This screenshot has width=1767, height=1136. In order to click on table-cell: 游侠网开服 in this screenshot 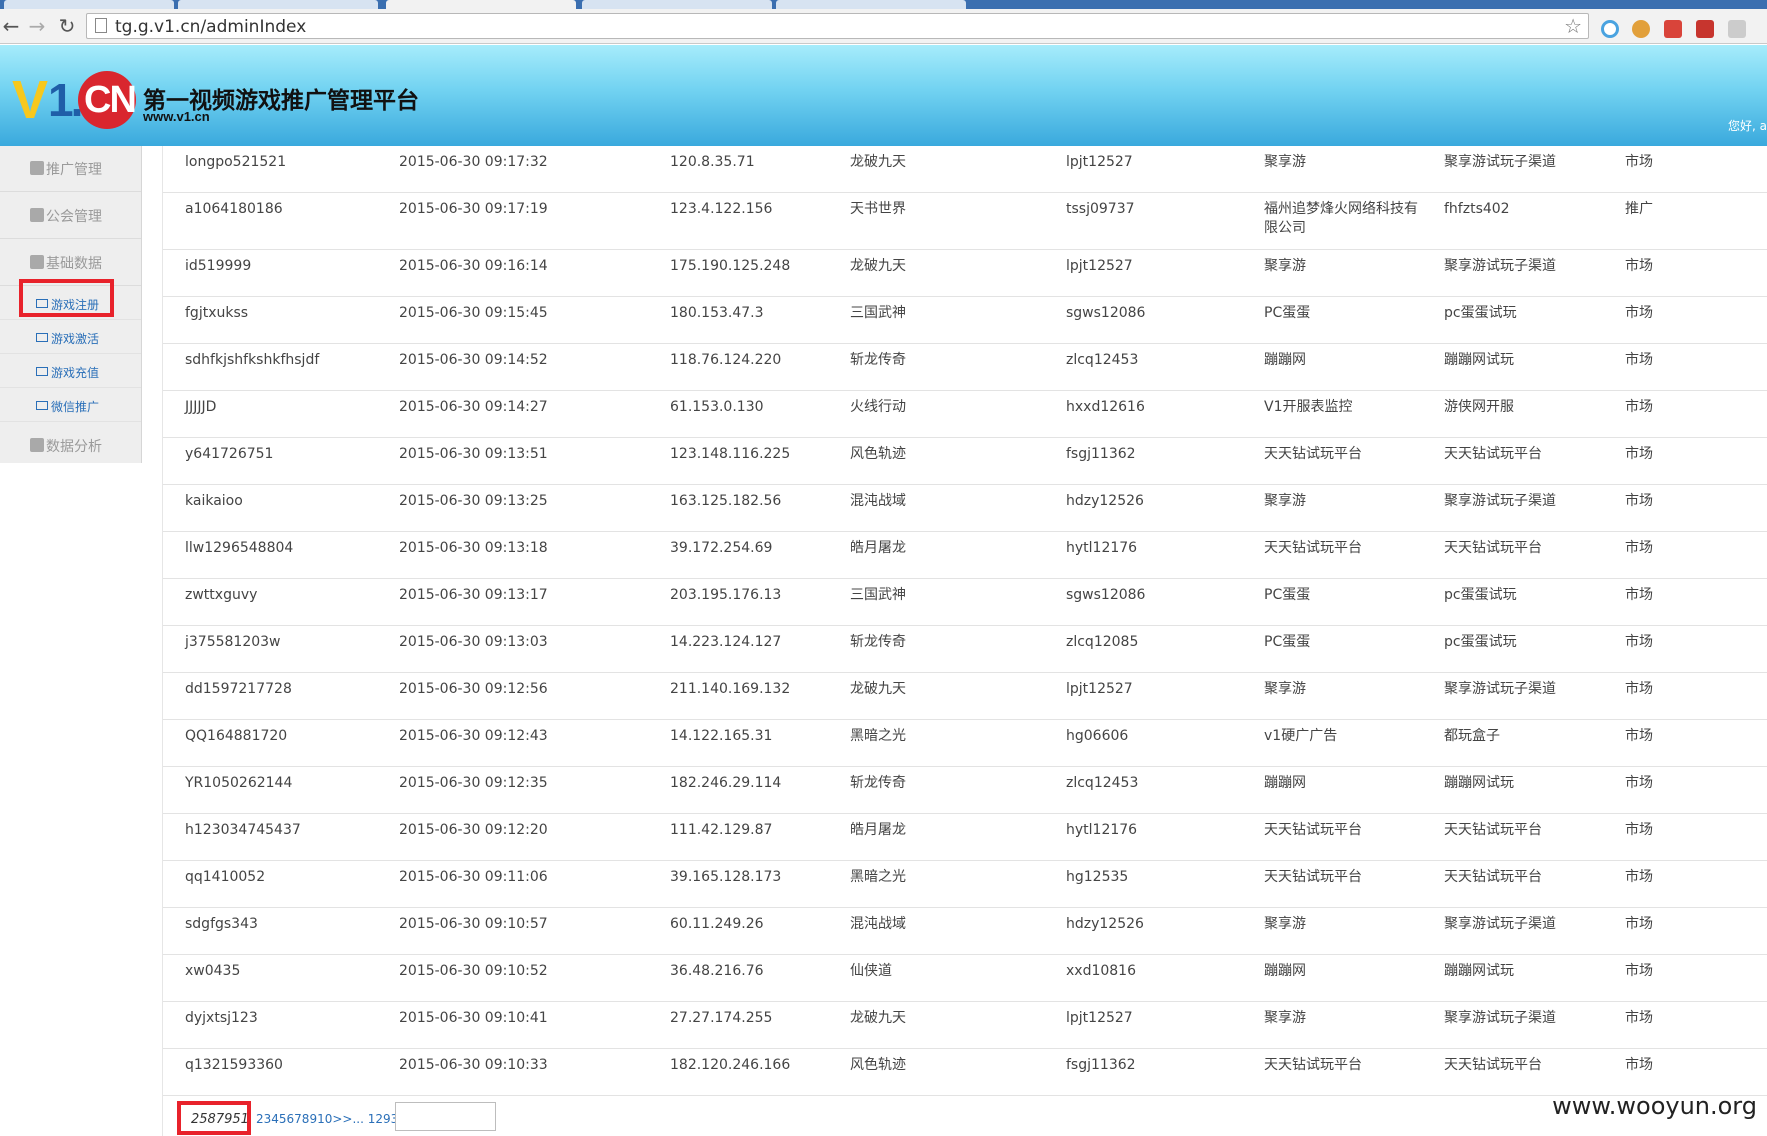, I will do `click(1479, 407)`.